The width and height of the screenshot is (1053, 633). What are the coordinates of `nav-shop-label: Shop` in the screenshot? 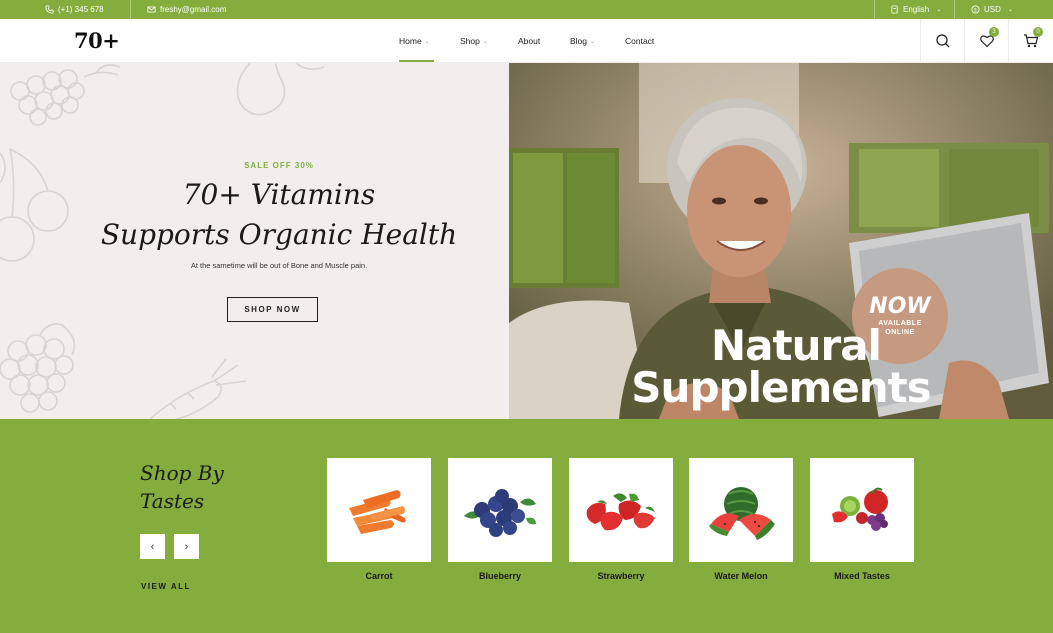 It's located at (470, 41).